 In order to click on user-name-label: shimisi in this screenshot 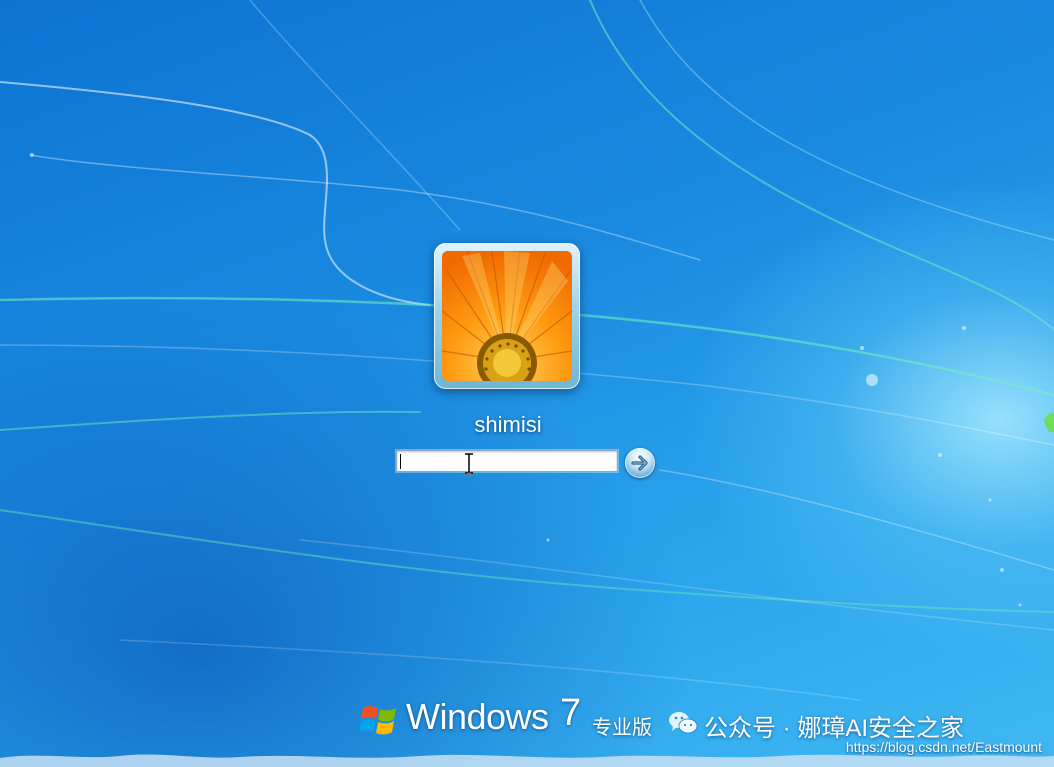, I will do `click(508, 424)`.